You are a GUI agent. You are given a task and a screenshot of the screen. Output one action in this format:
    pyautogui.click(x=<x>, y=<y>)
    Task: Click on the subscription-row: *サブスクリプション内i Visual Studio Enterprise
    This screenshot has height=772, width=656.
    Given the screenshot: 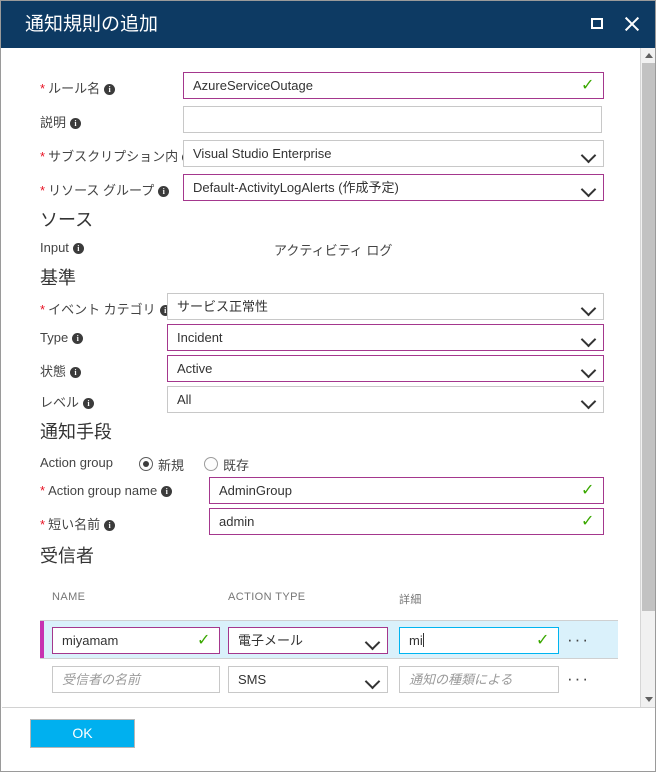 What is the action you would take?
    pyautogui.click(x=321, y=155)
    